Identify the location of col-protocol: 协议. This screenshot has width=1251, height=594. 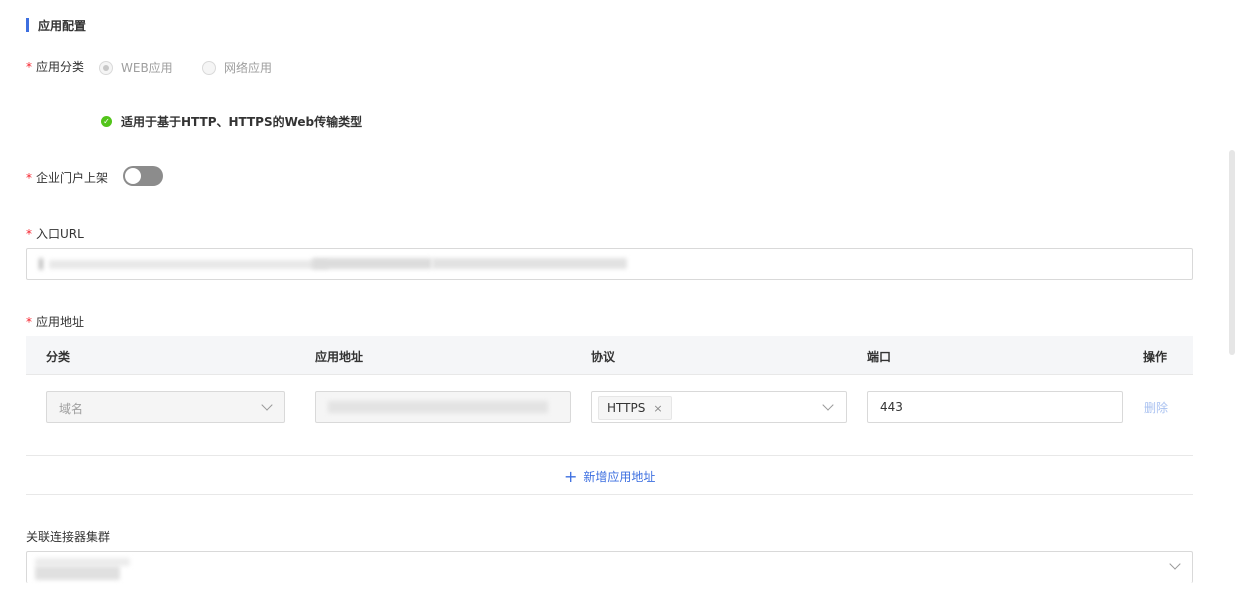
(603, 357).